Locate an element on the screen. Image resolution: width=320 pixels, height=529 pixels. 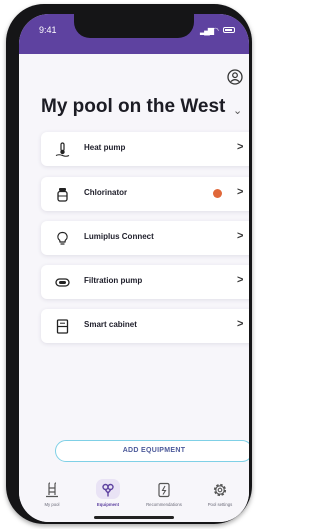
wifi-icon: ◠ is located at coordinates (215, 30).